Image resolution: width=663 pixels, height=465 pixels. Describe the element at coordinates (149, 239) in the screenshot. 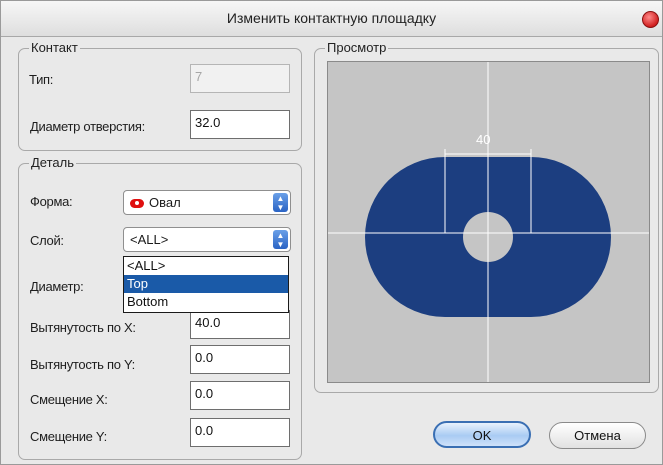

I see `layer-value: <ALL>` at that location.